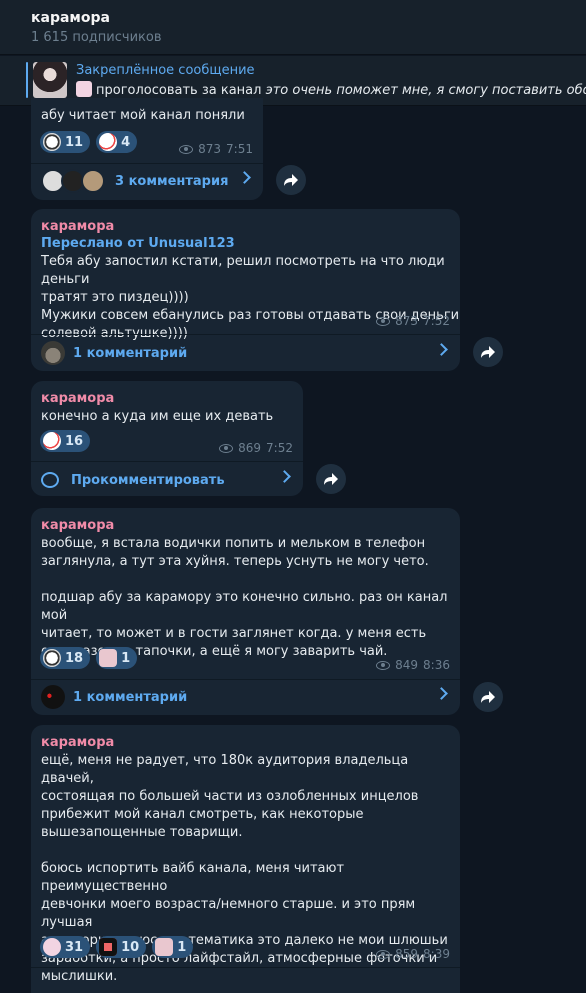 This screenshot has height=993, width=586. I want to click on comments-label: 3 комментария, so click(172, 181).